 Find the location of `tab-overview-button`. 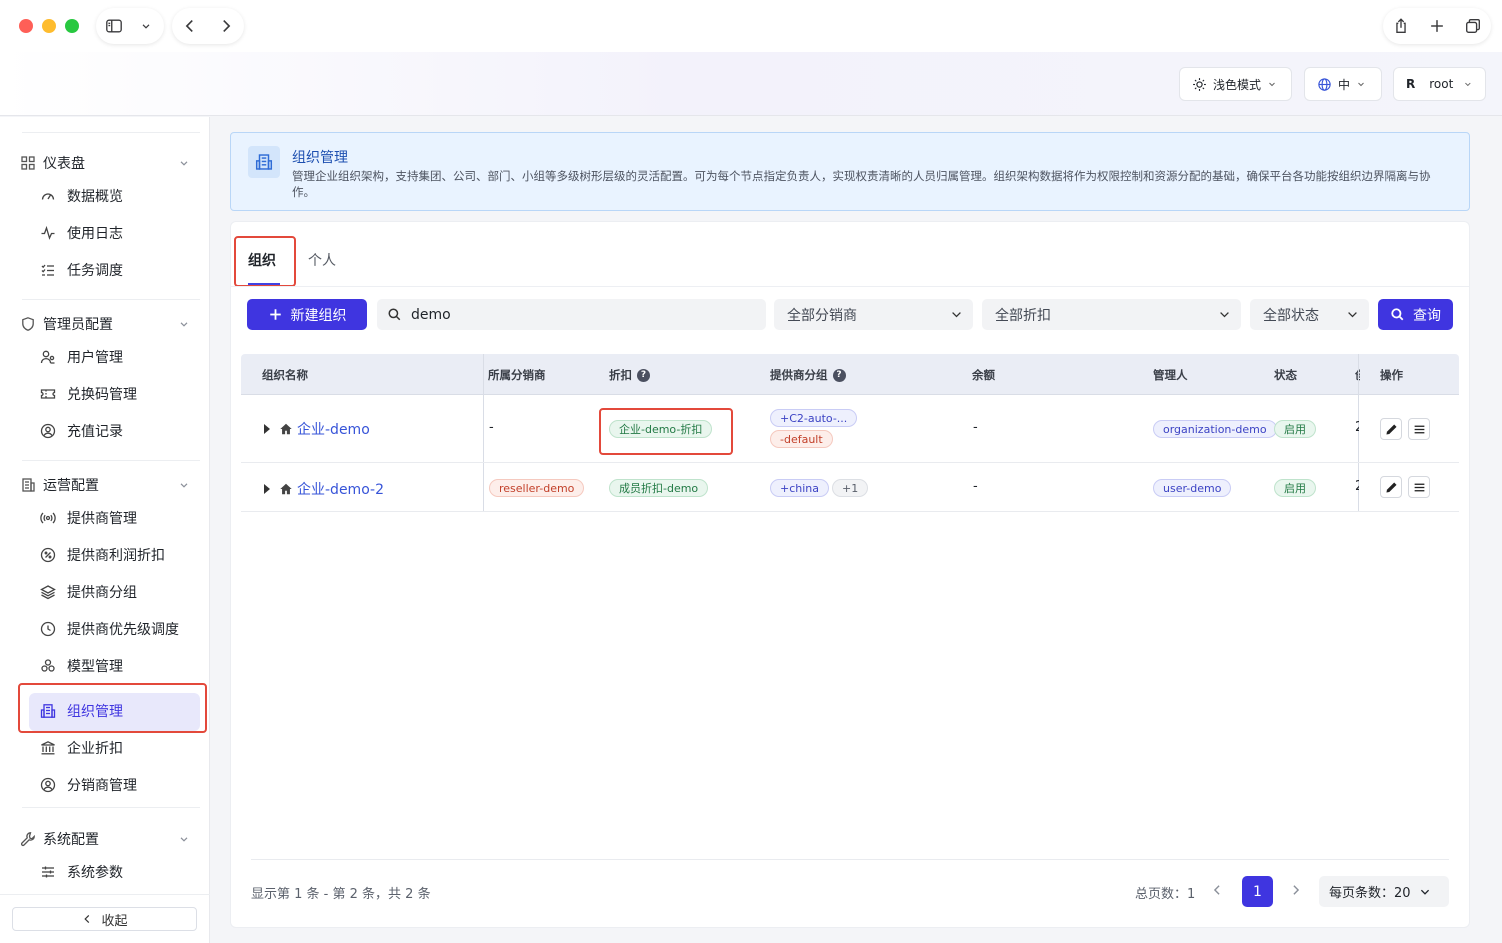

tab-overview-button is located at coordinates (1473, 26).